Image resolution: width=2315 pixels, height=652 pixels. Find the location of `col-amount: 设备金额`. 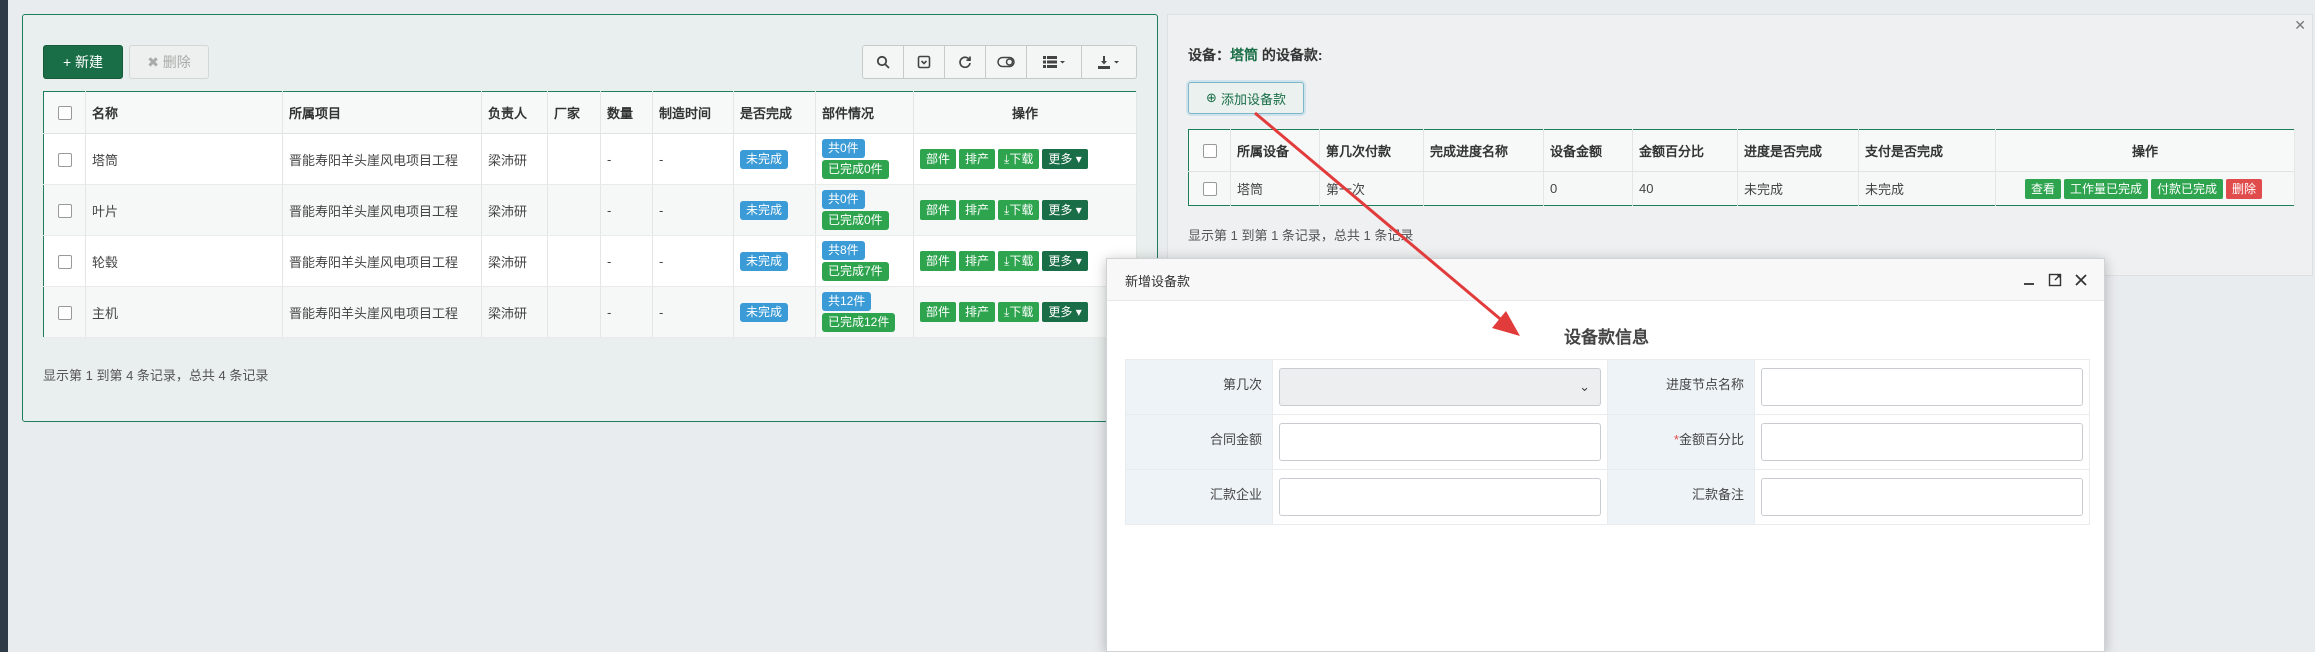

col-amount: 设备金额 is located at coordinates (1588, 150).